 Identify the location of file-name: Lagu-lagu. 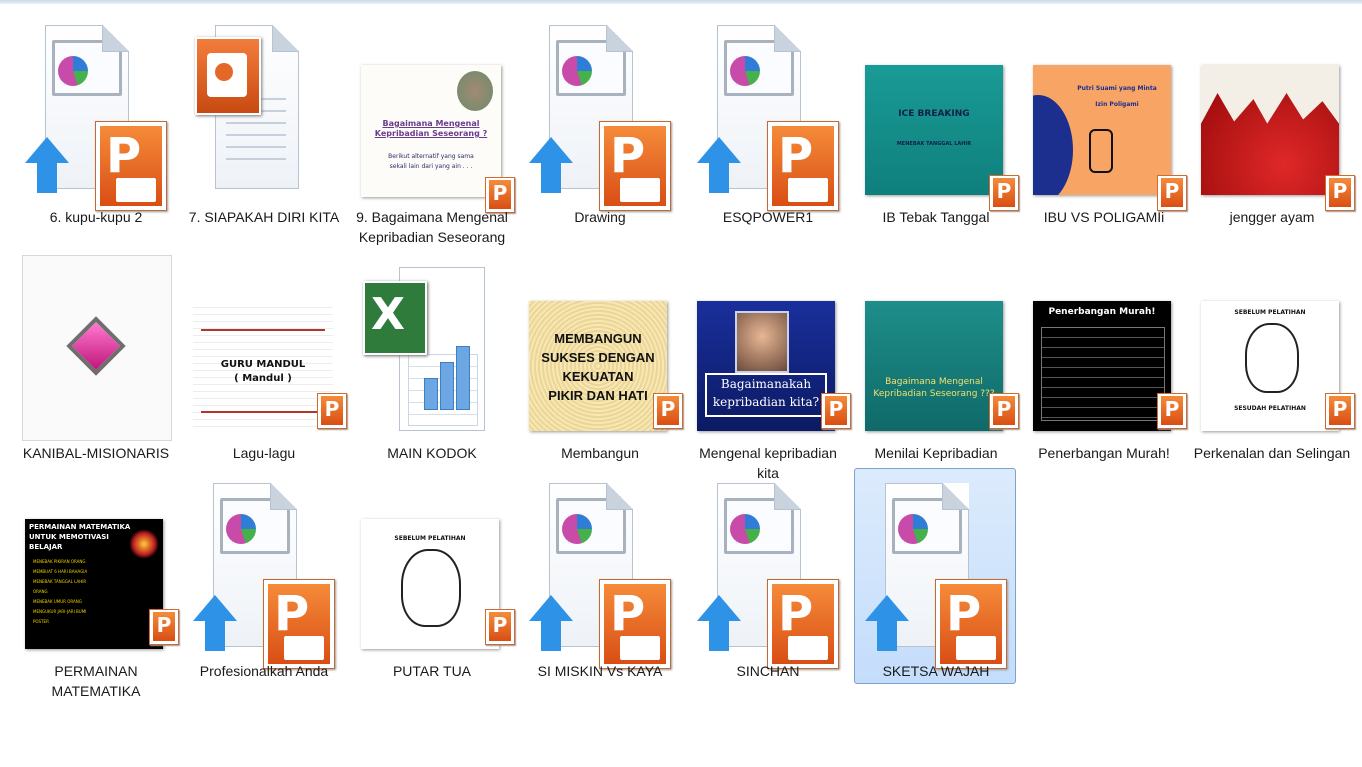
(264, 453).